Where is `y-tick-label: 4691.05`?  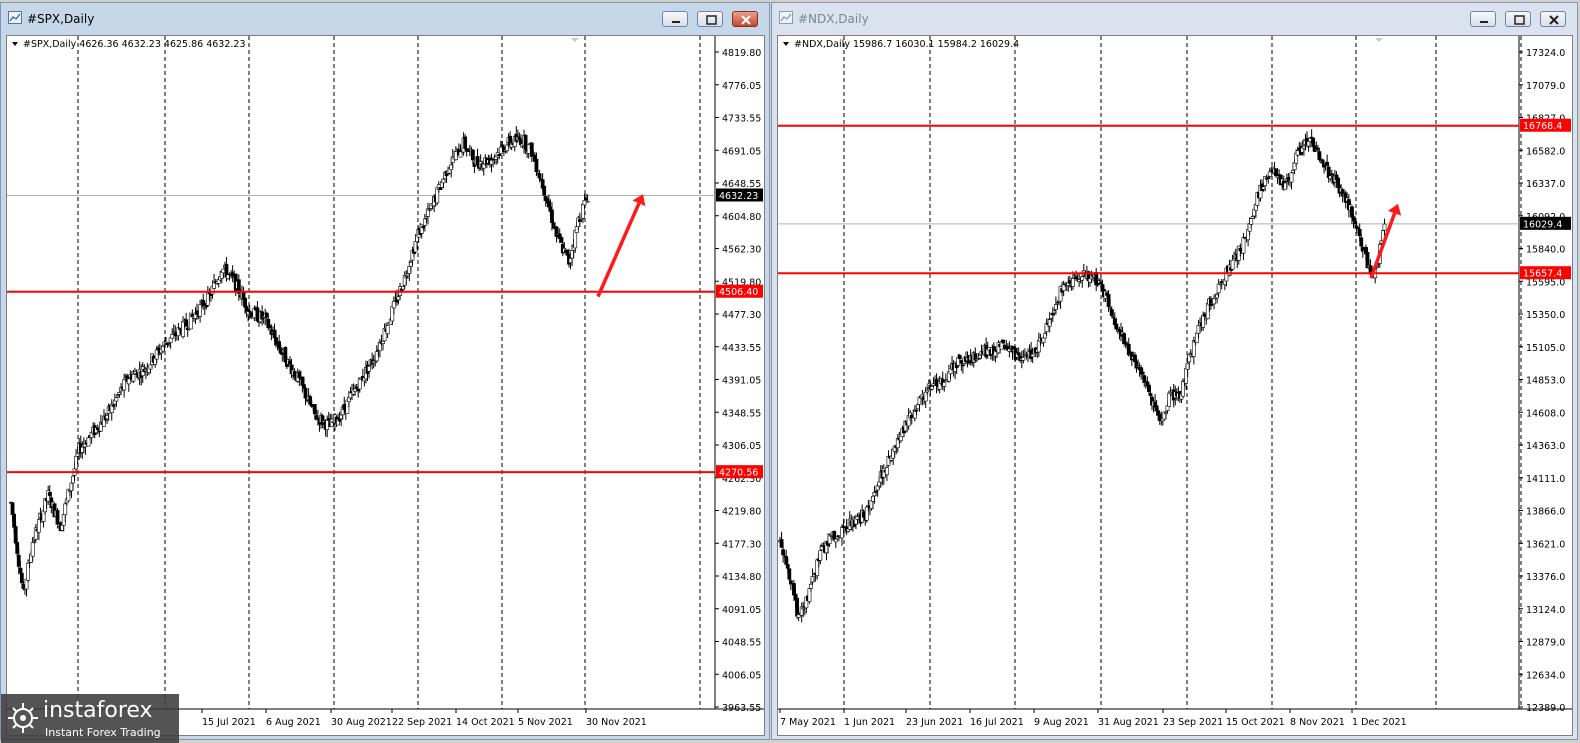 y-tick-label: 4691.05 is located at coordinates (741, 151).